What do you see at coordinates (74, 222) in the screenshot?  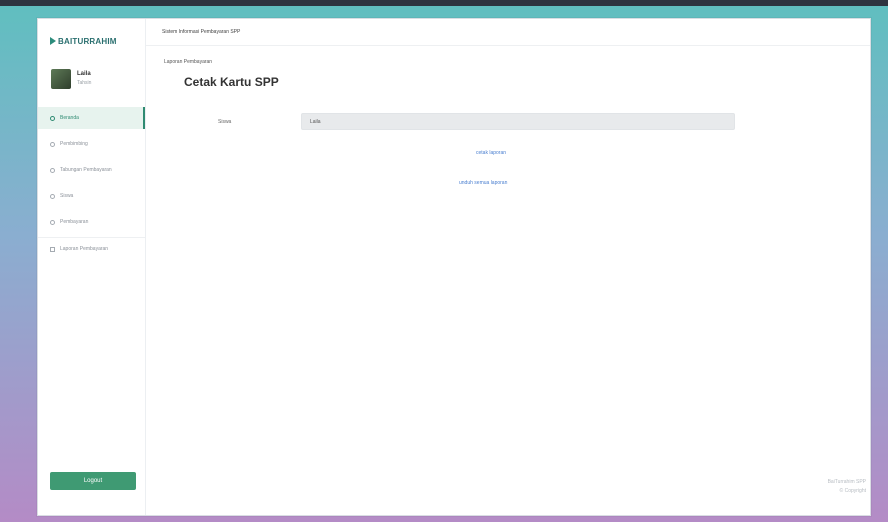 I see `sidebar-item-label: Pembayaran` at bounding box center [74, 222].